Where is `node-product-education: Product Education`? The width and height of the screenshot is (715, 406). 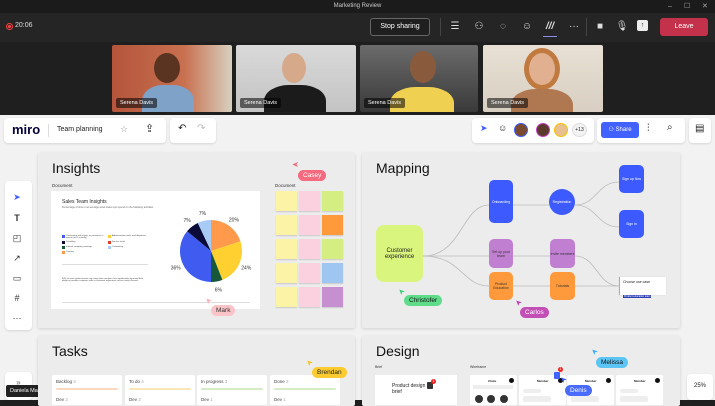 node-product-education: Product Education is located at coordinates (501, 286).